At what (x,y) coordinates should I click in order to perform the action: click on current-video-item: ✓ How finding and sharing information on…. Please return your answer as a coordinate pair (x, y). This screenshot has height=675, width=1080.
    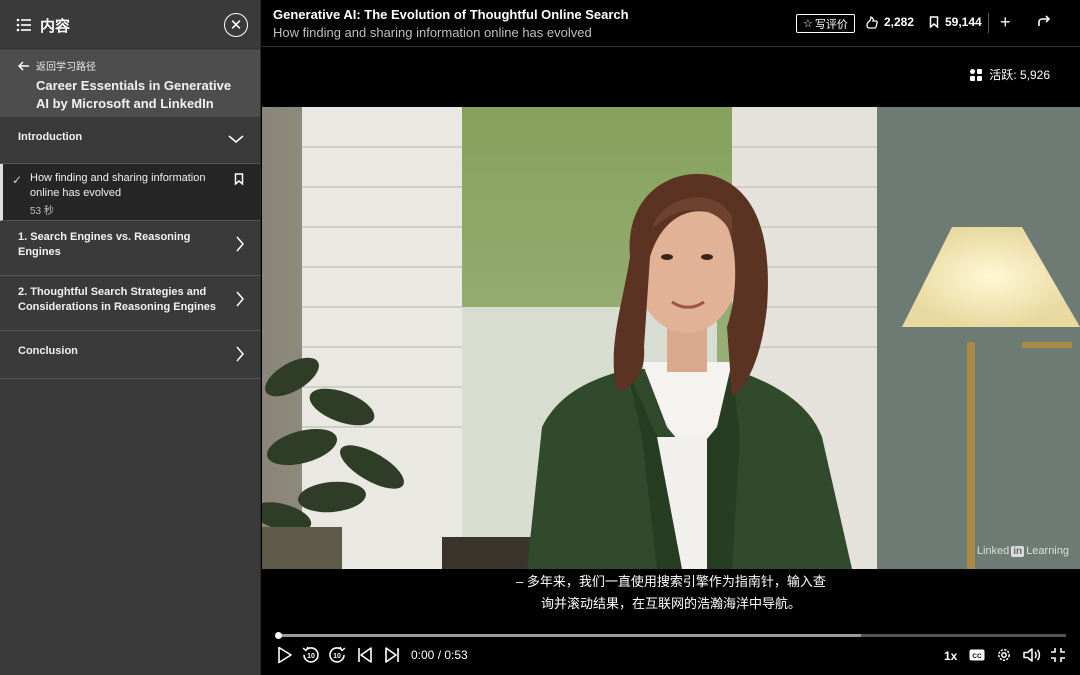
    Looking at the image, I should click on (130, 192).